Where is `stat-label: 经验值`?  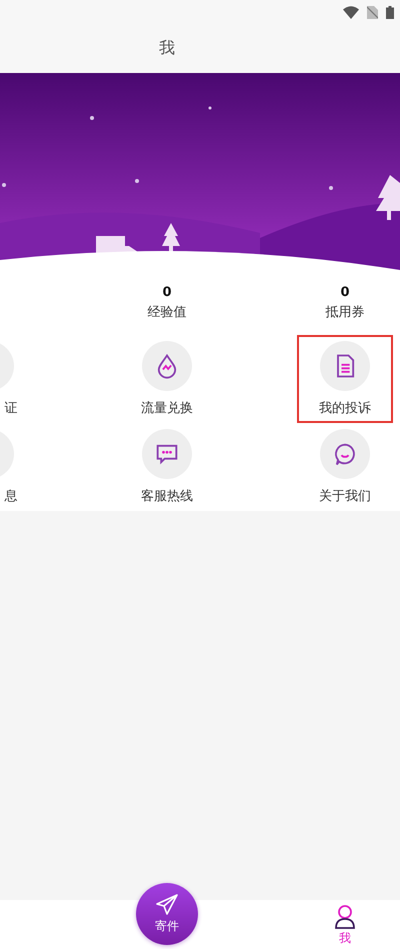
stat-label: 经验值 is located at coordinates (167, 312).